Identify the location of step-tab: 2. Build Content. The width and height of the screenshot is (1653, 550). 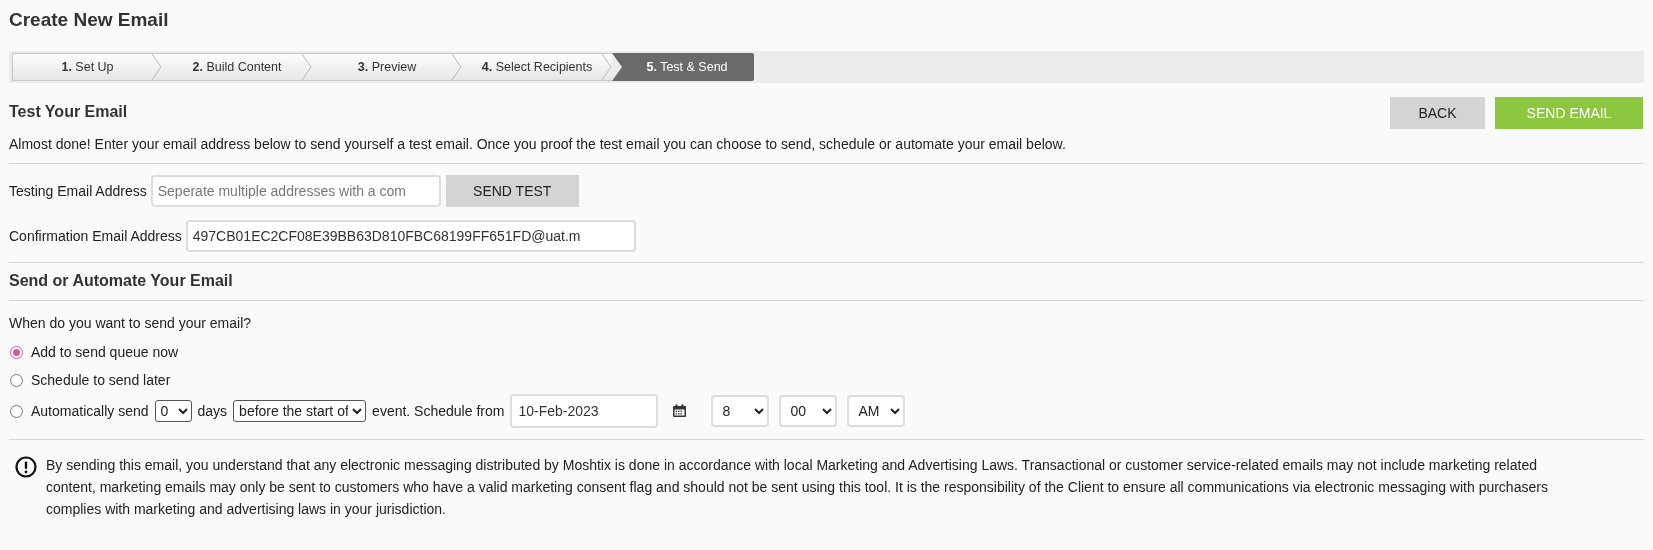
(237, 67).